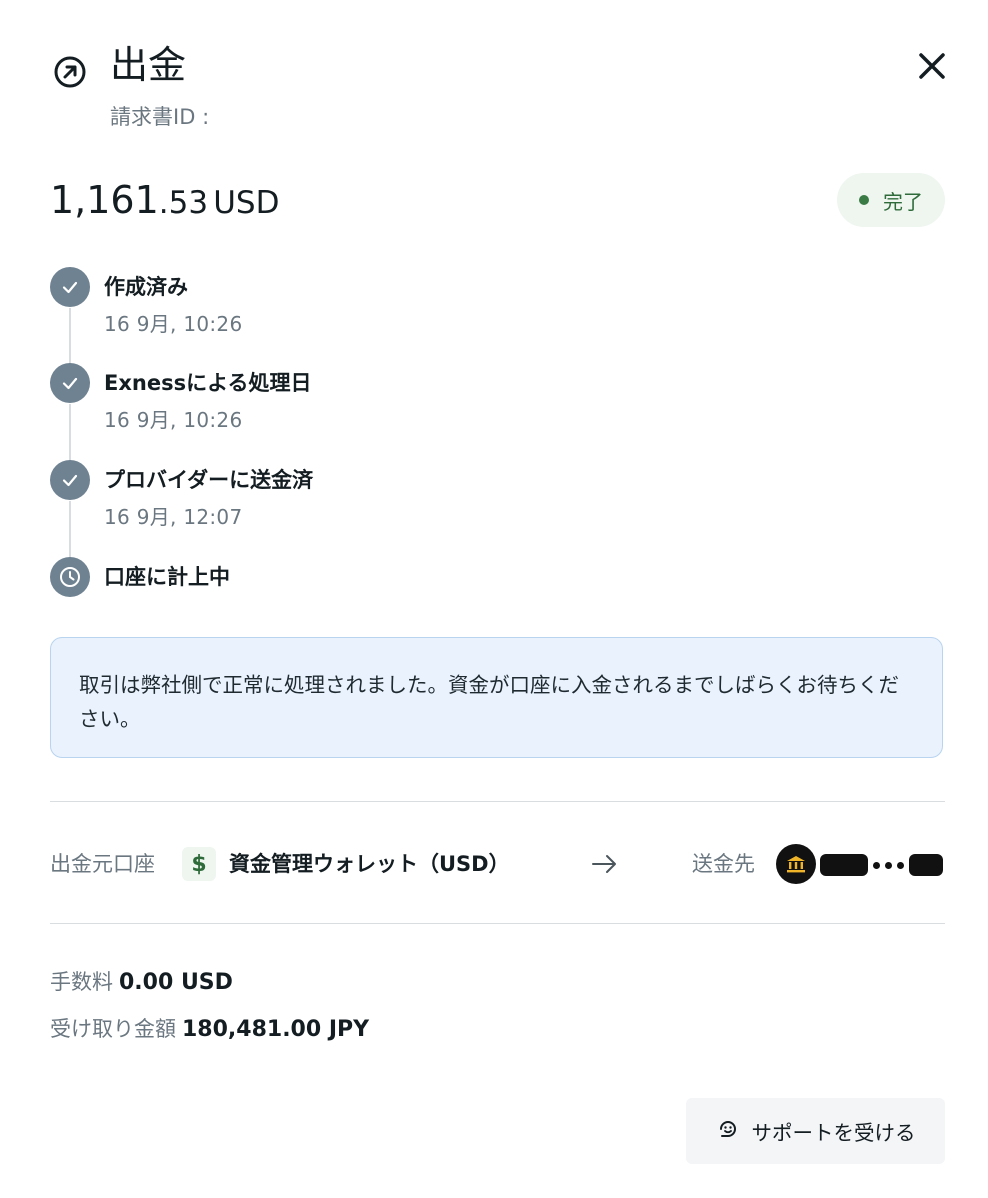 The height and width of the screenshot is (1198, 988). What do you see at coordinates (153, 117) in the screenshot?
I see `invoice-label: 請求書ID` at bounding box center [153, 117].